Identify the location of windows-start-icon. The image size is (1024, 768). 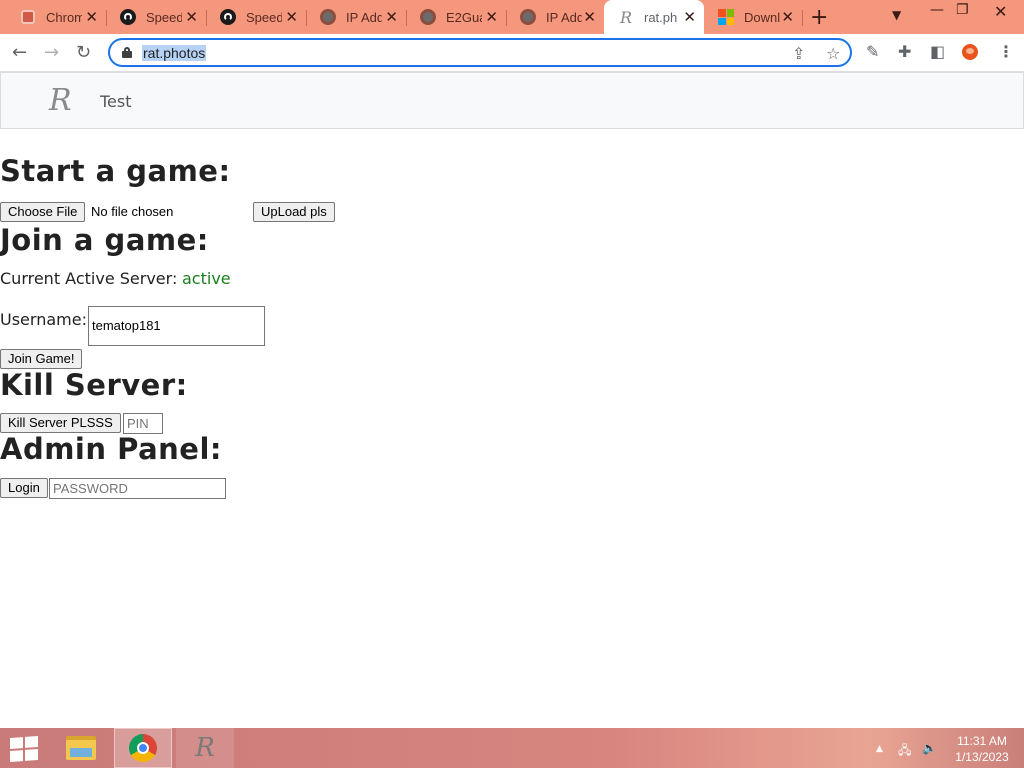
(24, 749).